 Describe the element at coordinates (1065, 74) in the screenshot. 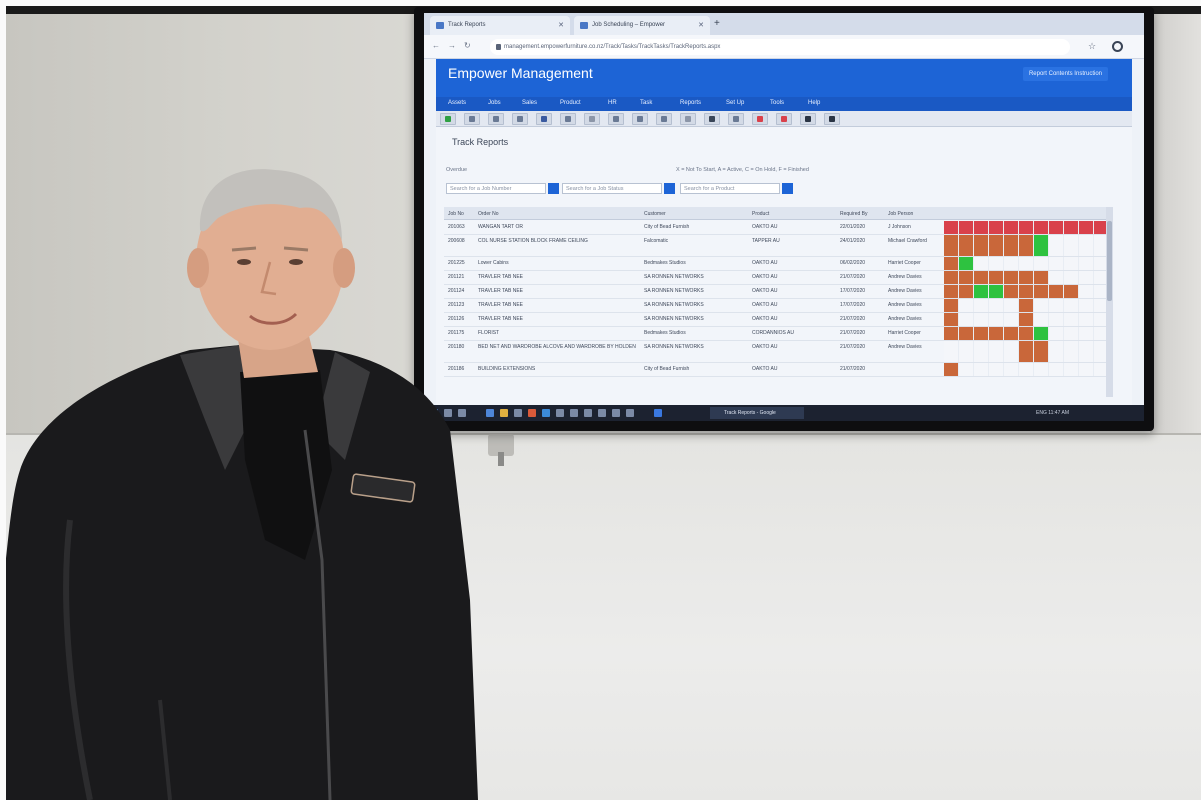

I see `report-contents-button: Report Contents Instruction` at that location.